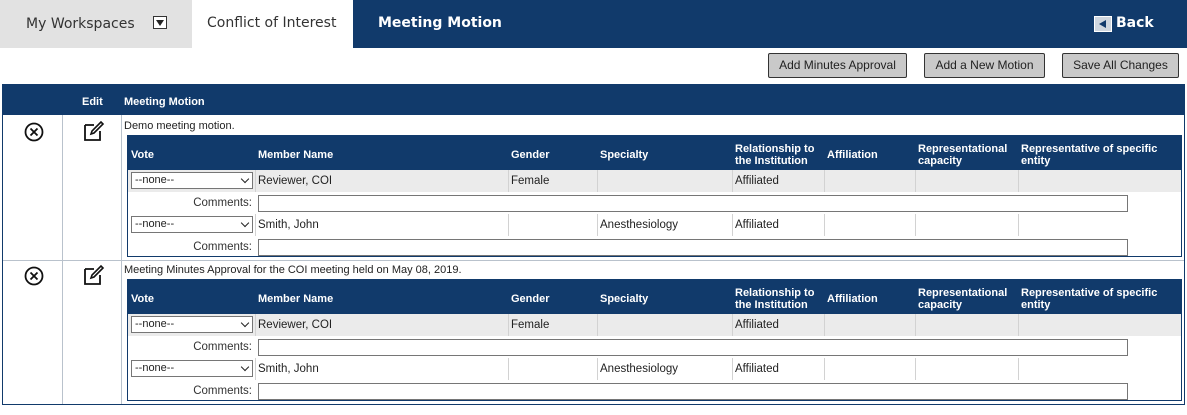 The width and height of the screenshot is (1187, 415). I want to click on tab-coi-label: Conflict of Interest, so click(272, 23).